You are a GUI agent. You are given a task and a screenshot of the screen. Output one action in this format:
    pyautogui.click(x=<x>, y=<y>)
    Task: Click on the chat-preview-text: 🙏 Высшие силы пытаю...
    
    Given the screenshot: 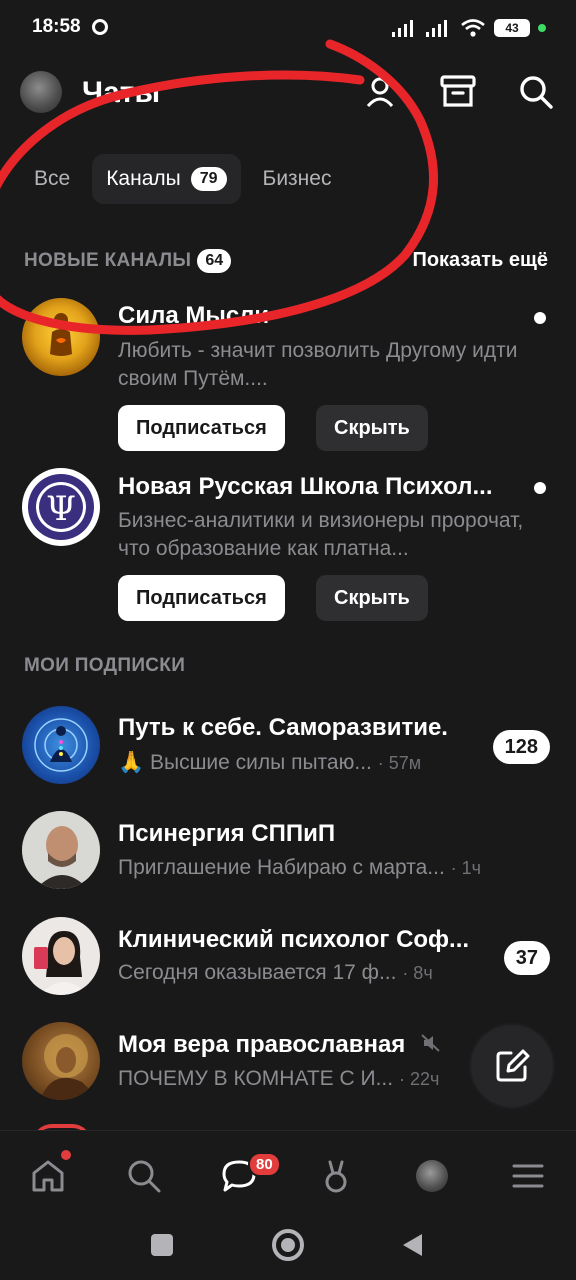 What is the action you would take?
    pyautogui.click(x=245, y=762)
    